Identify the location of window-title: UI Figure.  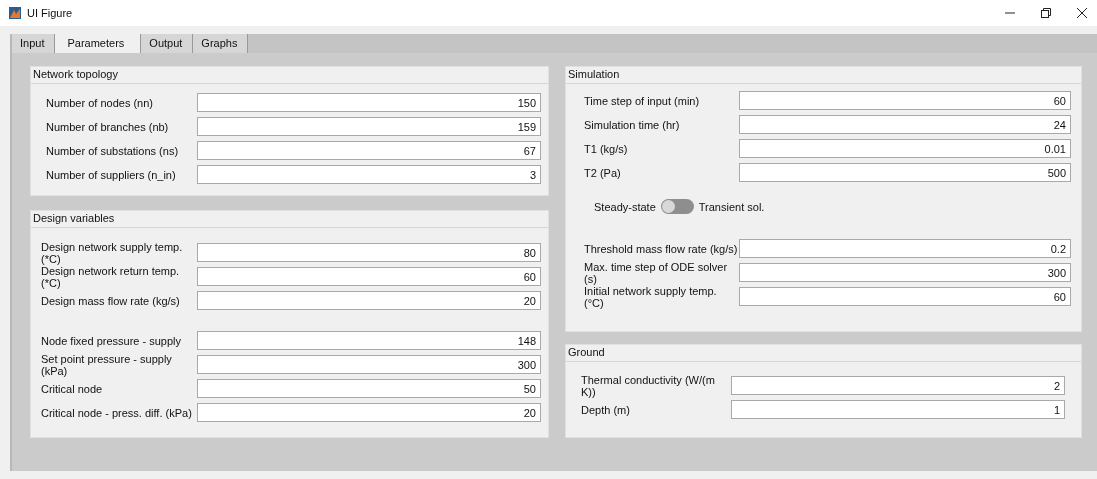
(50, 13).